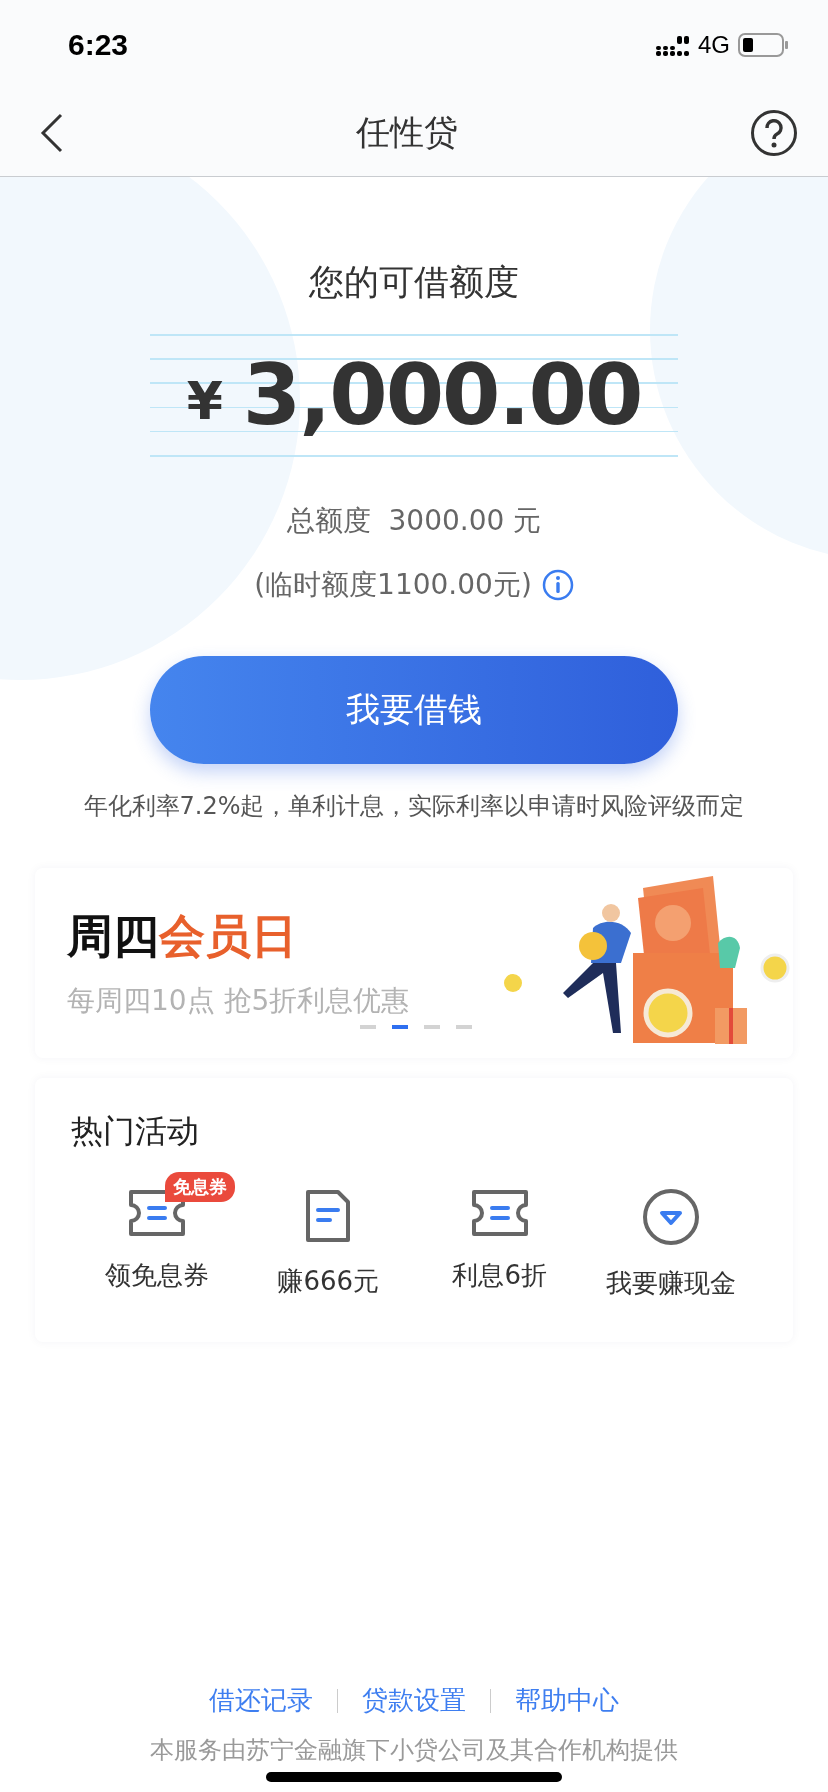 This screenshot has width=828, height=1792. I want to click on back-icon, so click(52, 133).